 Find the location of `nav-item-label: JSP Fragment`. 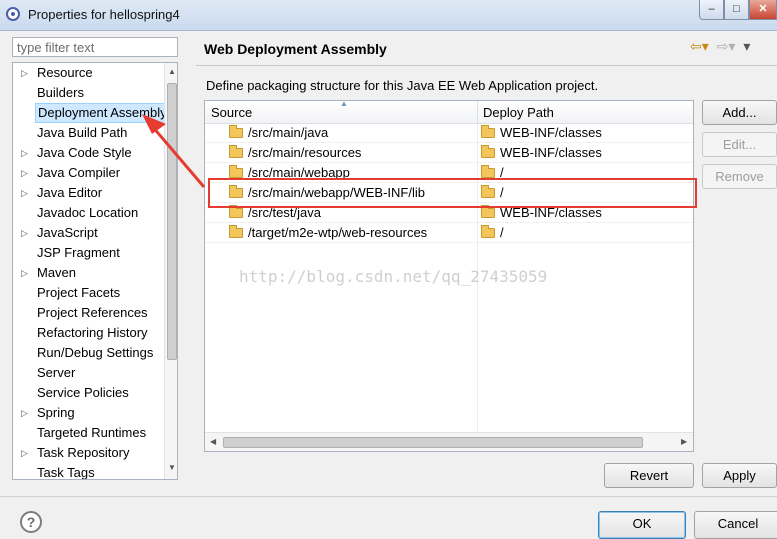

nav-item-label: JSP Fragment is located at coordinates (78, 252).